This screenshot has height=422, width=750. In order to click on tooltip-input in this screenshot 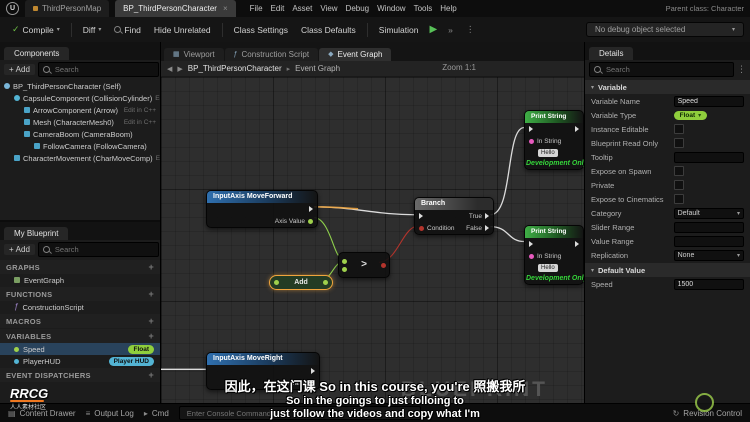, I will do `click(708, 157)`.